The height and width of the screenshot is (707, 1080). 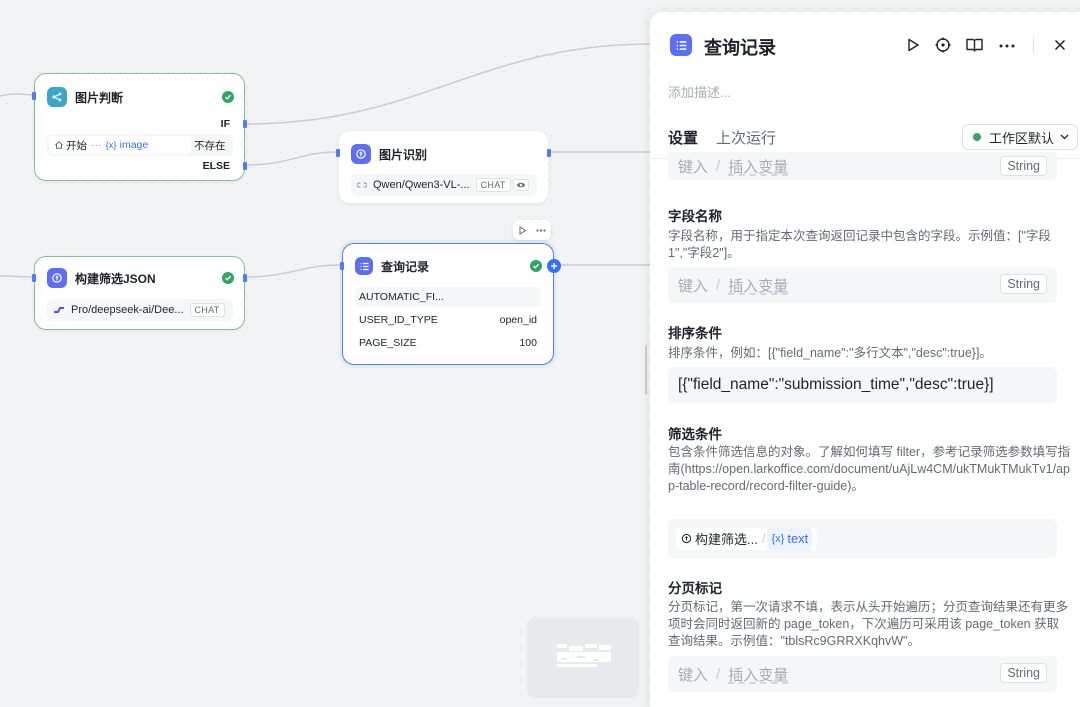 What do you see at coordinates (76, 145) in the screenshot?
I see `condition-node: 开始` at bounding box center [76, 145].